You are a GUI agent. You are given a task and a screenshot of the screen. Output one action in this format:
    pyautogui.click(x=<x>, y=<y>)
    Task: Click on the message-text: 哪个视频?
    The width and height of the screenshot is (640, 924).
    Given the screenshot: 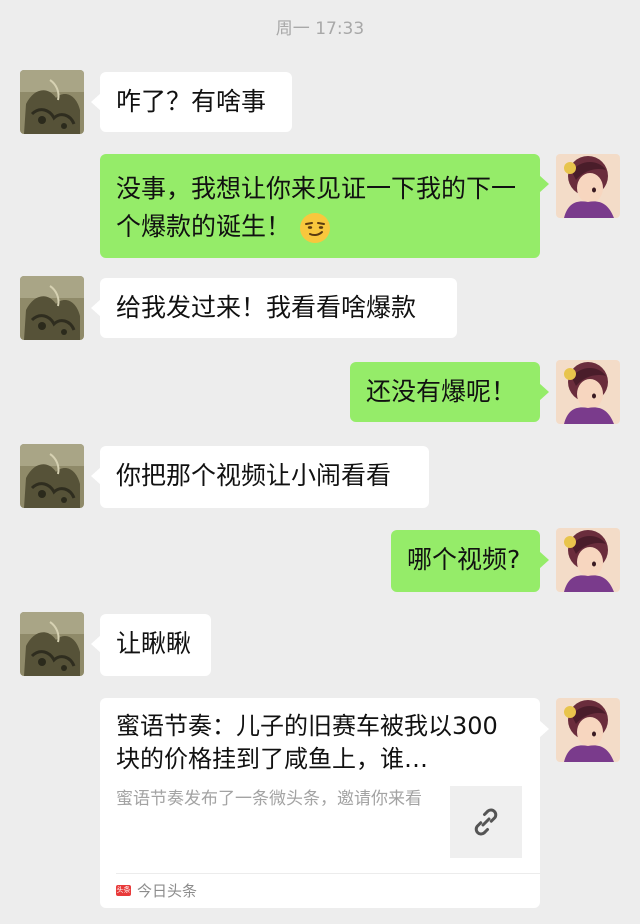 What is the action you would take?
    pyautogui.click(x=464, y=559)
    